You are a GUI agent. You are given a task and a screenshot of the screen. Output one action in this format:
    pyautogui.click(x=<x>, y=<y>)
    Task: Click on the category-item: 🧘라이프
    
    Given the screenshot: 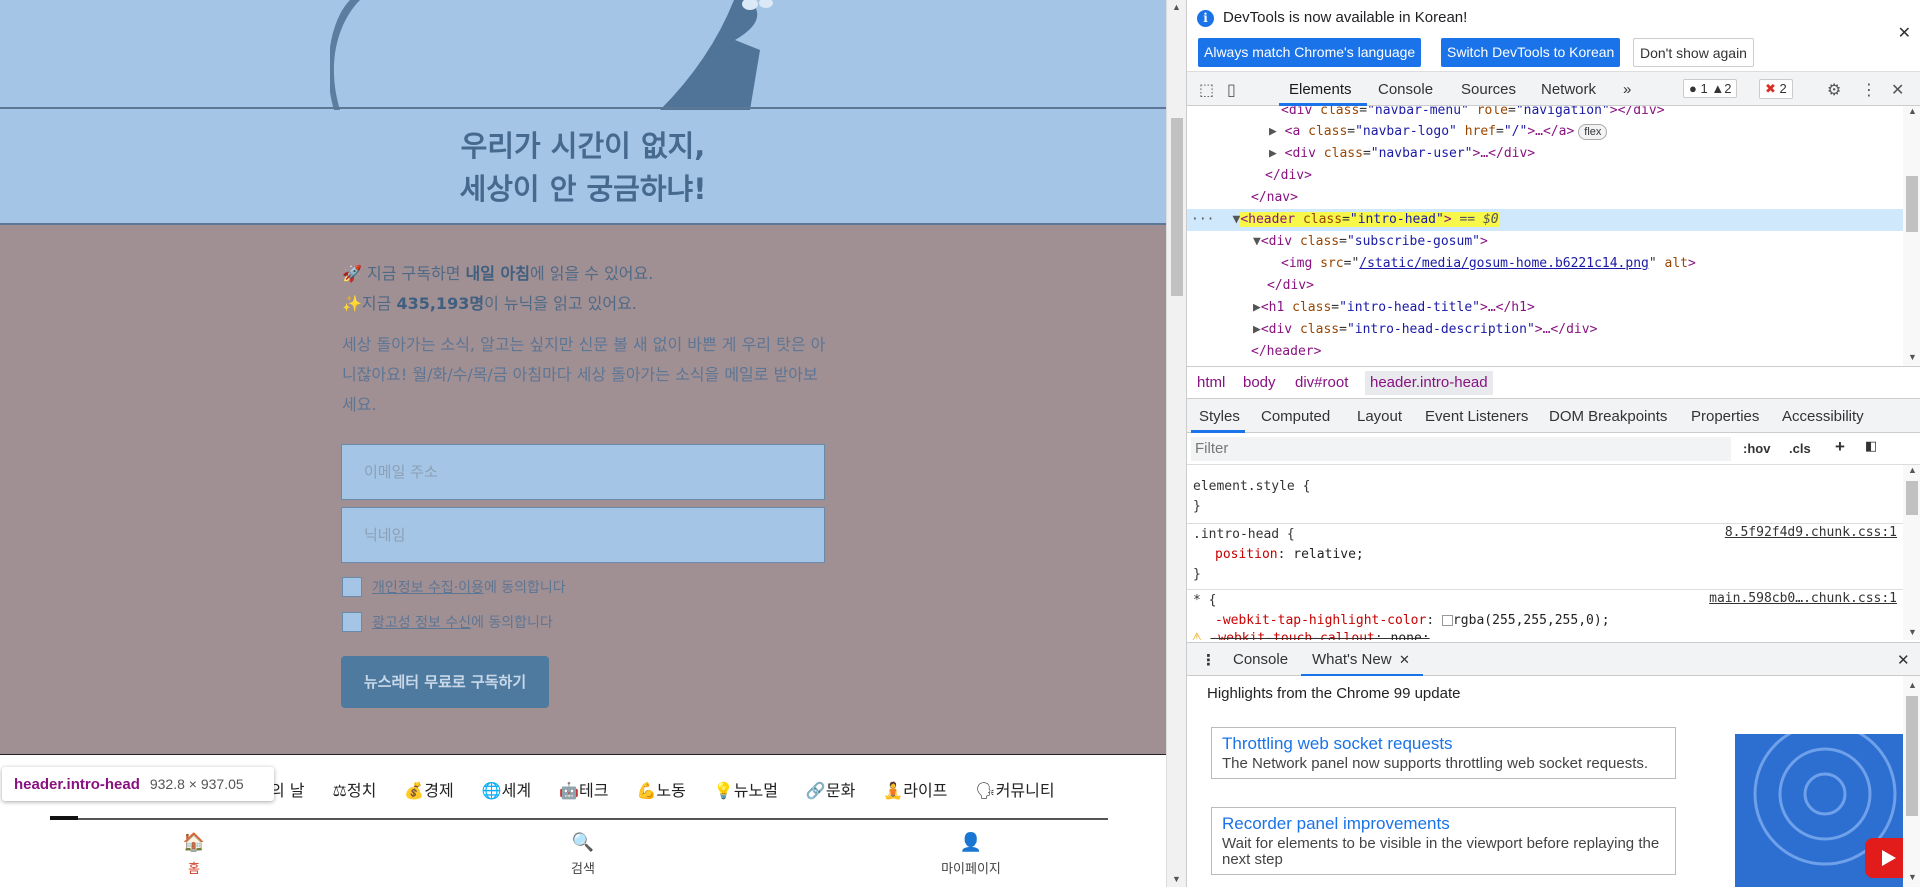 What is the action you would take?
    pyautogui.click(x=915, y=789)
    